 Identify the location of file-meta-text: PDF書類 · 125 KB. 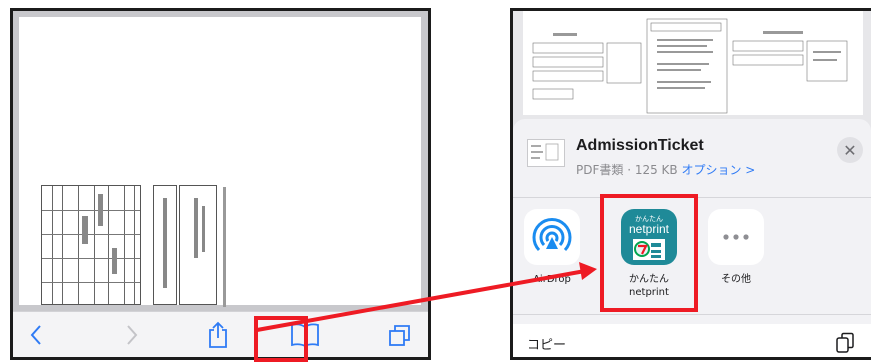
(627, 170).